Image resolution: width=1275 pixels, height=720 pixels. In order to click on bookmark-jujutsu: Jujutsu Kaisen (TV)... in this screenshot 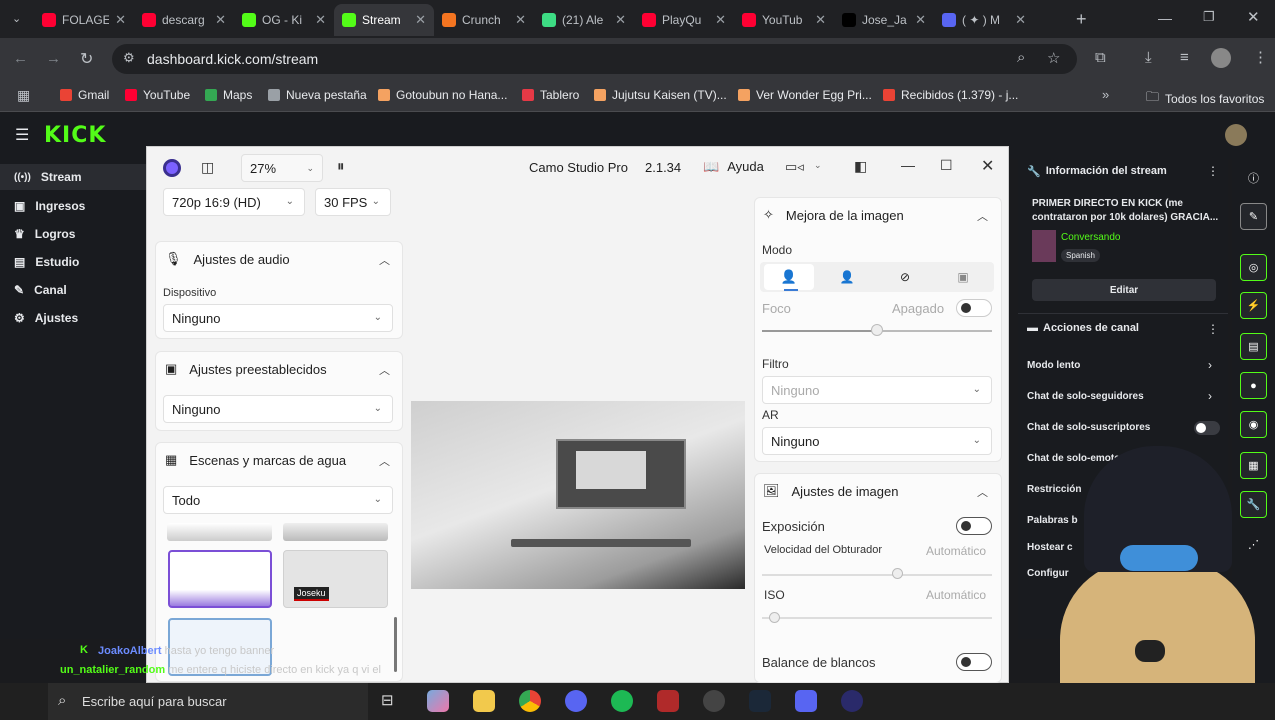, I will do `click(660, 95)`.